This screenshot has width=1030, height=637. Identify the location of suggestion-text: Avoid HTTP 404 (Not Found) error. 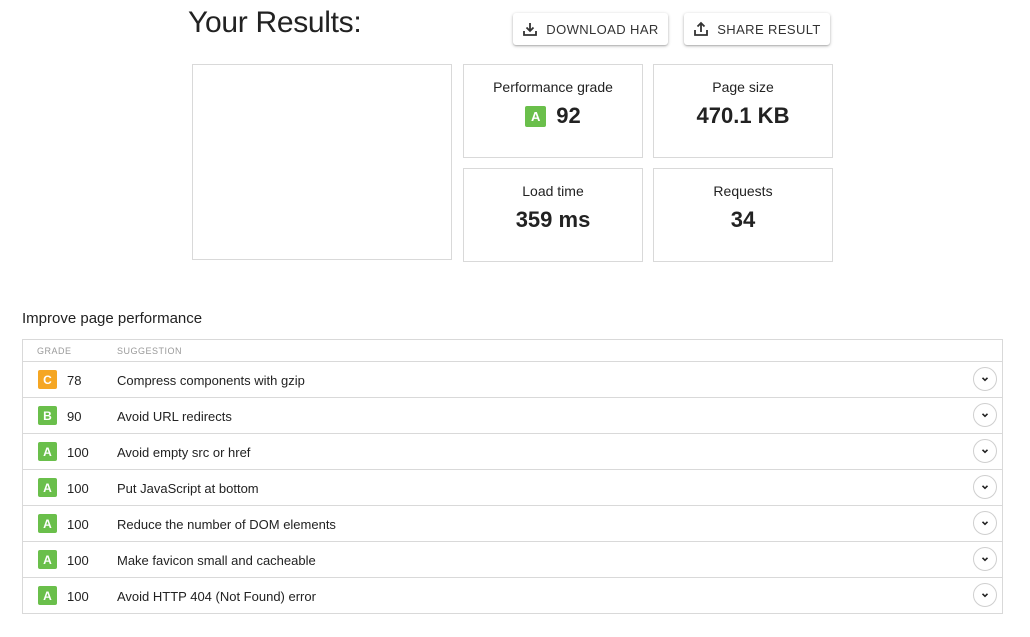
(216, 596).